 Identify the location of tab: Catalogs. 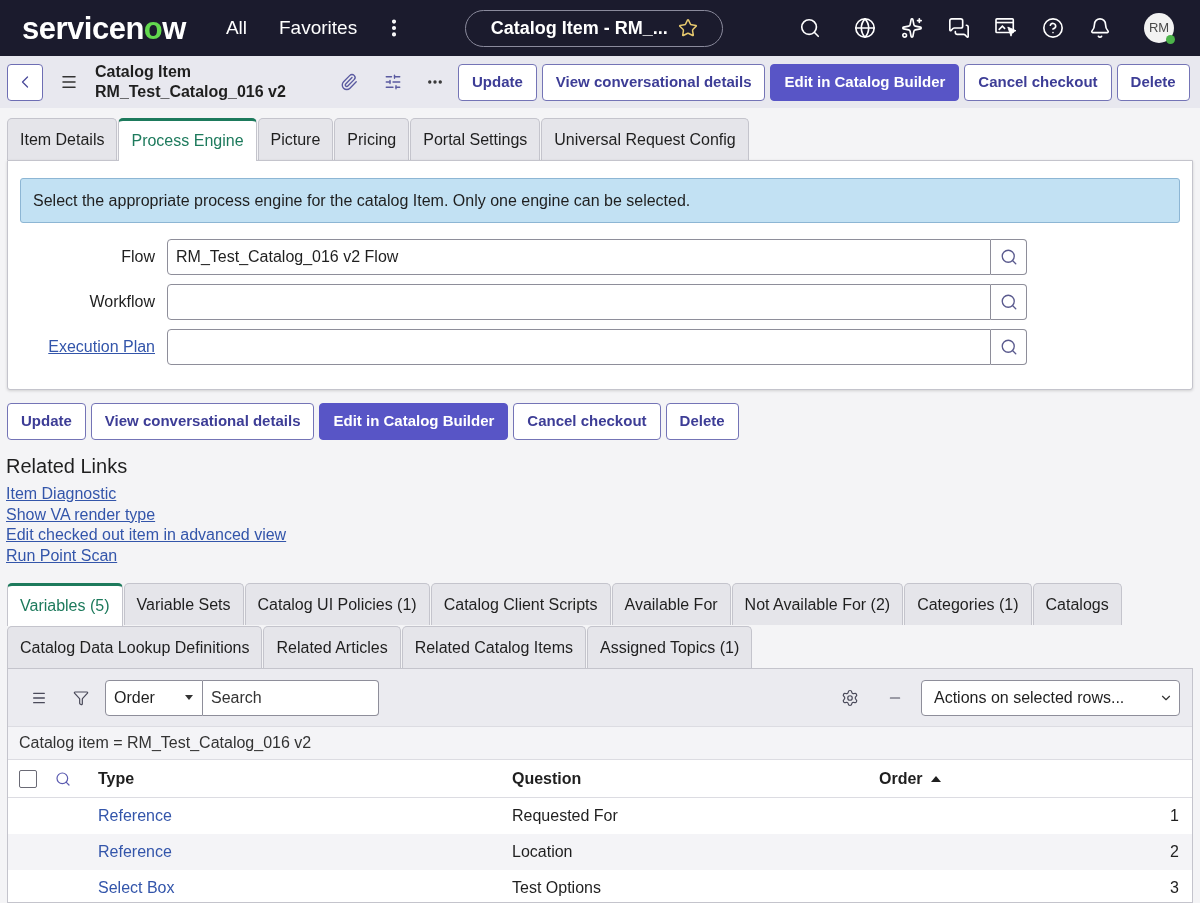
(1077, 604).